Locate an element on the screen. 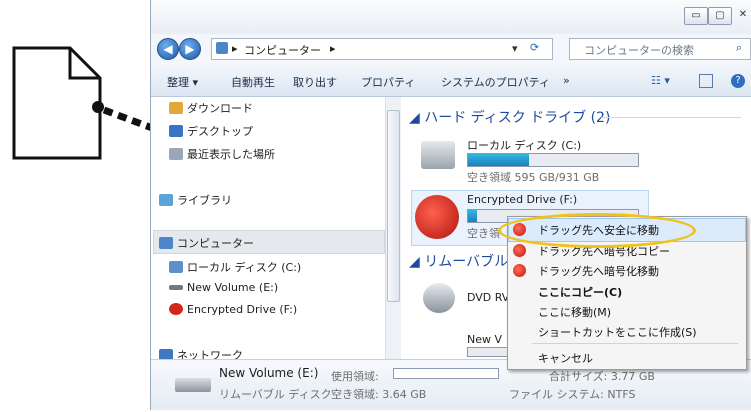  library-icon is located at coordinates (166, 200).